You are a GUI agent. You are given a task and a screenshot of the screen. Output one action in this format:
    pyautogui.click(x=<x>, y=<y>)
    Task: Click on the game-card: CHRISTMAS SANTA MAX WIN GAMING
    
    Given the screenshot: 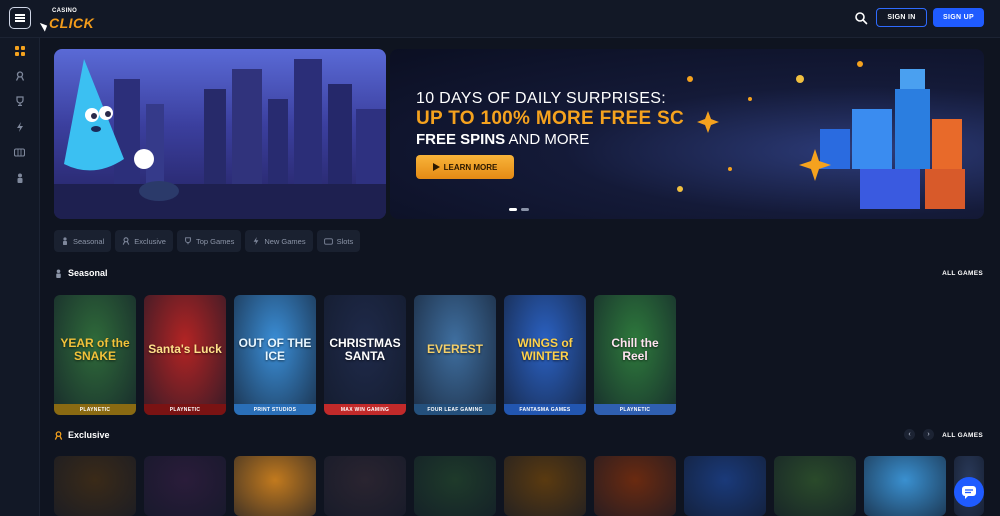 What is the action you would take?
    pyautogui.click(x=365, y=355)
    